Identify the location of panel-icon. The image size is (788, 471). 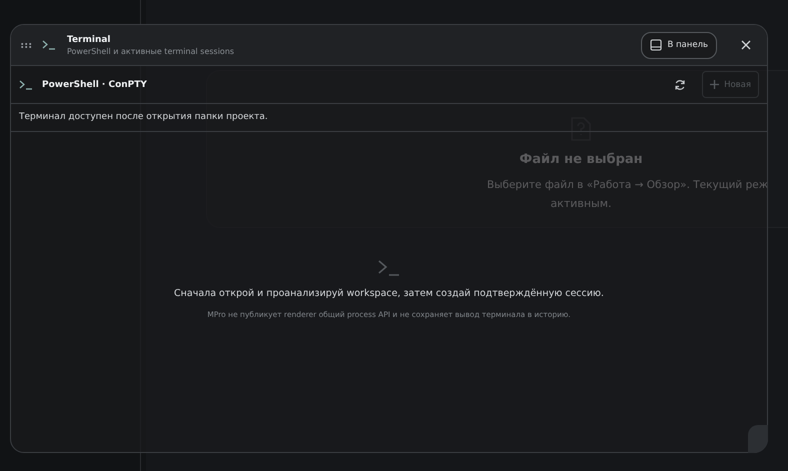
(656, 45).